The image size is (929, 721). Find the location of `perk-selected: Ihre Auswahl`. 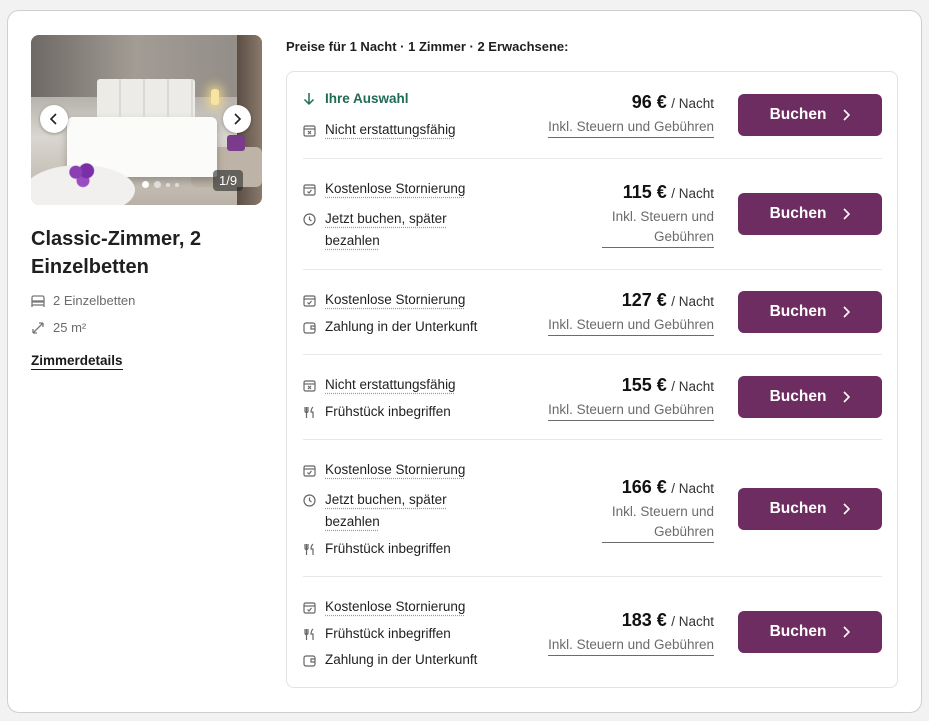

perk-selected: Ihre Auswahl is located at coordinates (356, 99).